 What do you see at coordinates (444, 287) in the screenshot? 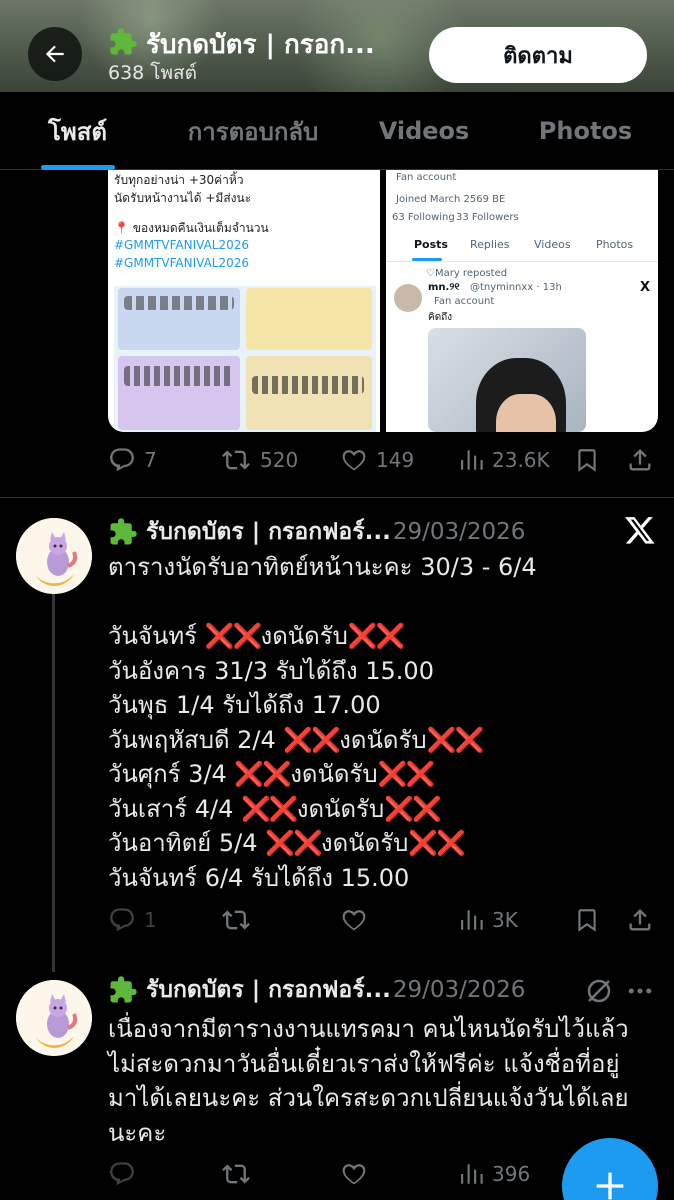
I see `media2-name: mn.୨୧` at bounding box center [444, 287].